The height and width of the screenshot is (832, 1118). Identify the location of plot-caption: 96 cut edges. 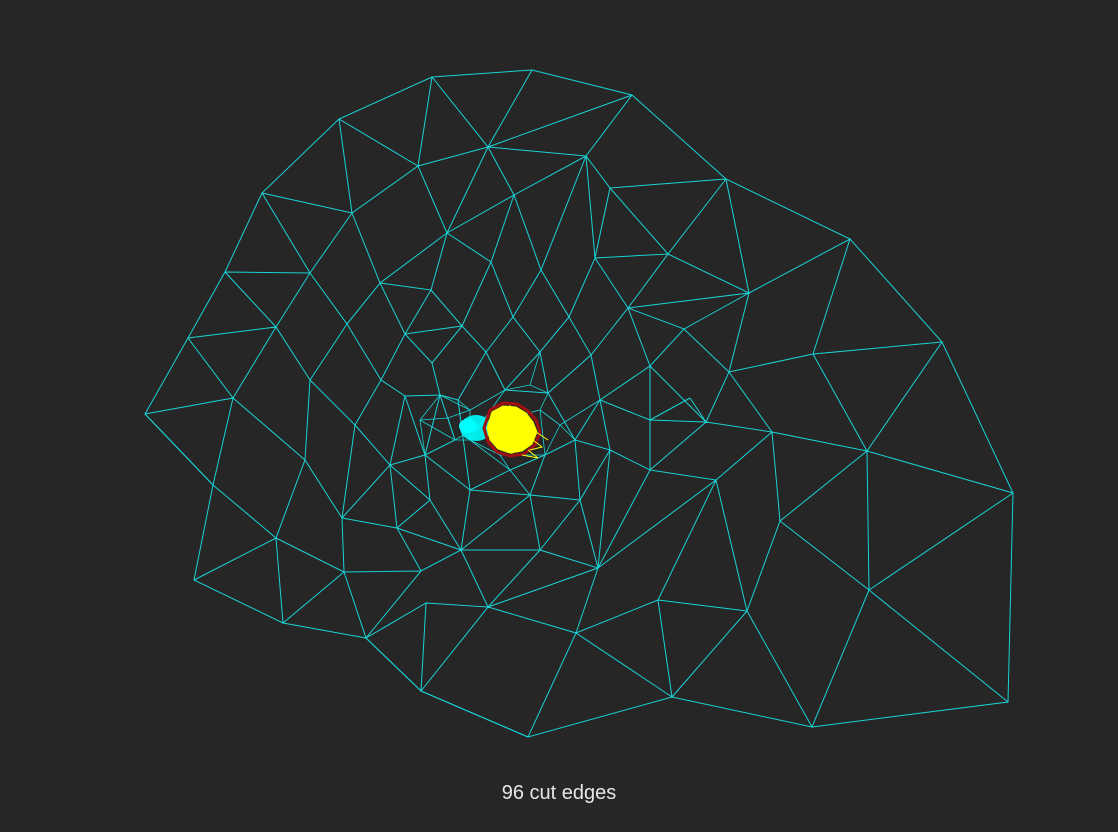
(559, 793).